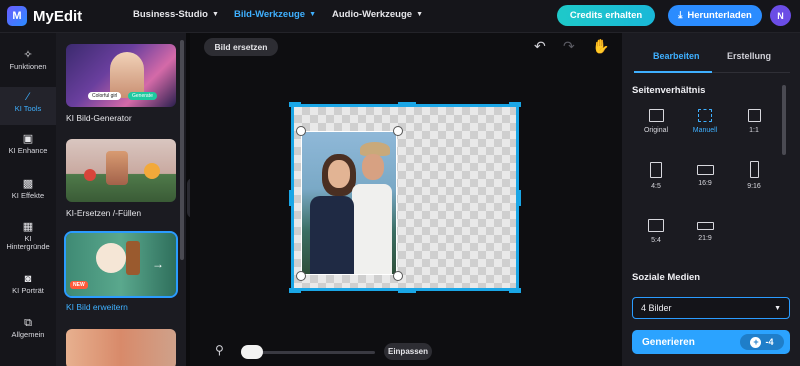 This screenshot has height=366, width=800. I want to click on select-value: 4 Bilder, so click(656, 308).